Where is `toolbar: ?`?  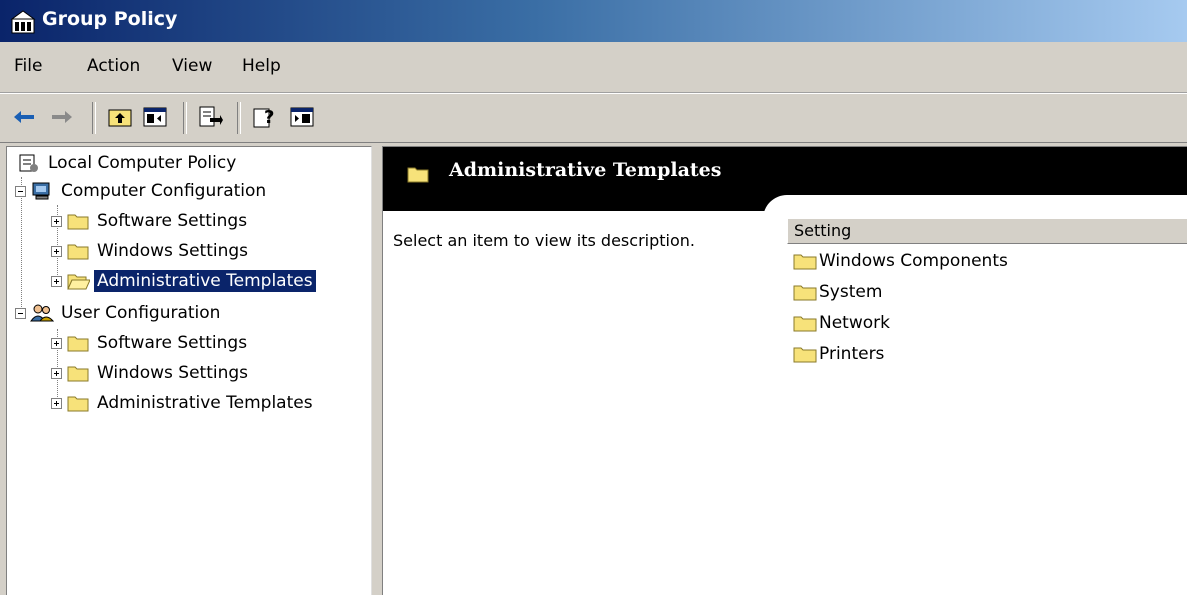 toolbar: ? is located at coordinates (593, 118).